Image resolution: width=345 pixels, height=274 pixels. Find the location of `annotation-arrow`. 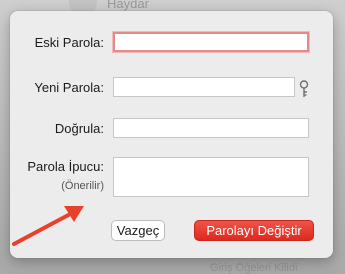

annotation-arrow is located at coordinates (48, 226).